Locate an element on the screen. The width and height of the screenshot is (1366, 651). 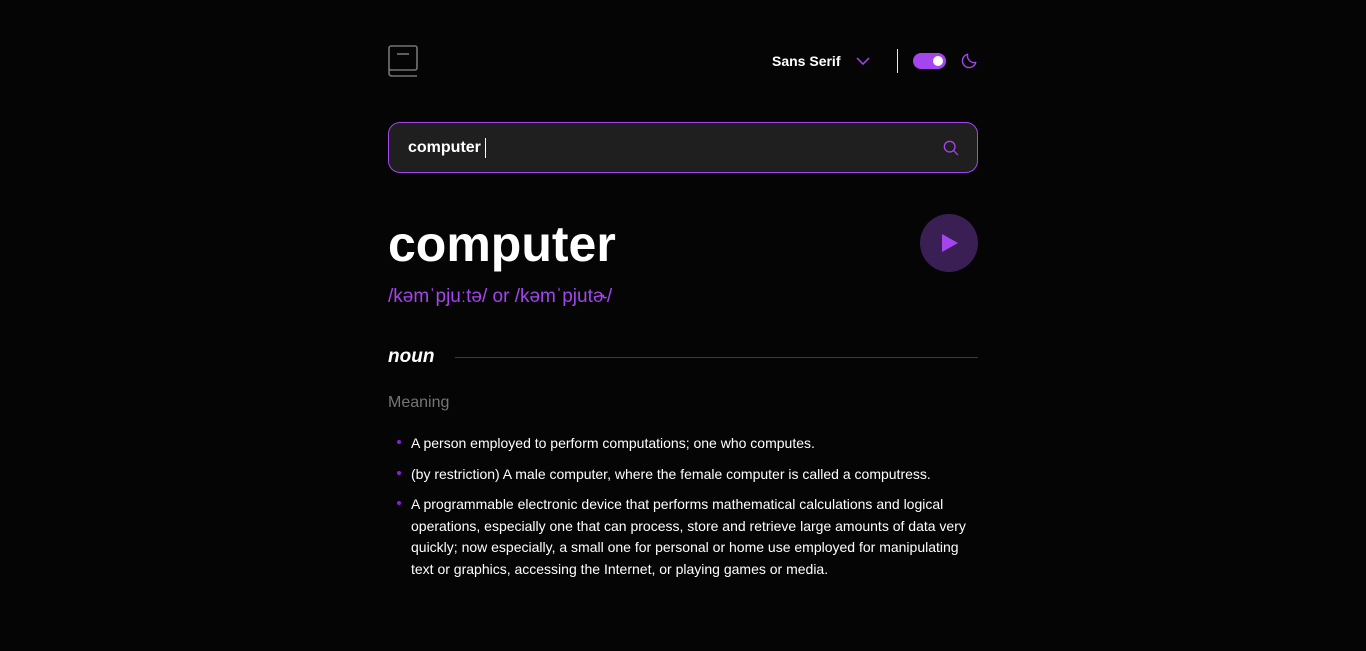
part-of-speech: noun is located at coordinates (411, 356).